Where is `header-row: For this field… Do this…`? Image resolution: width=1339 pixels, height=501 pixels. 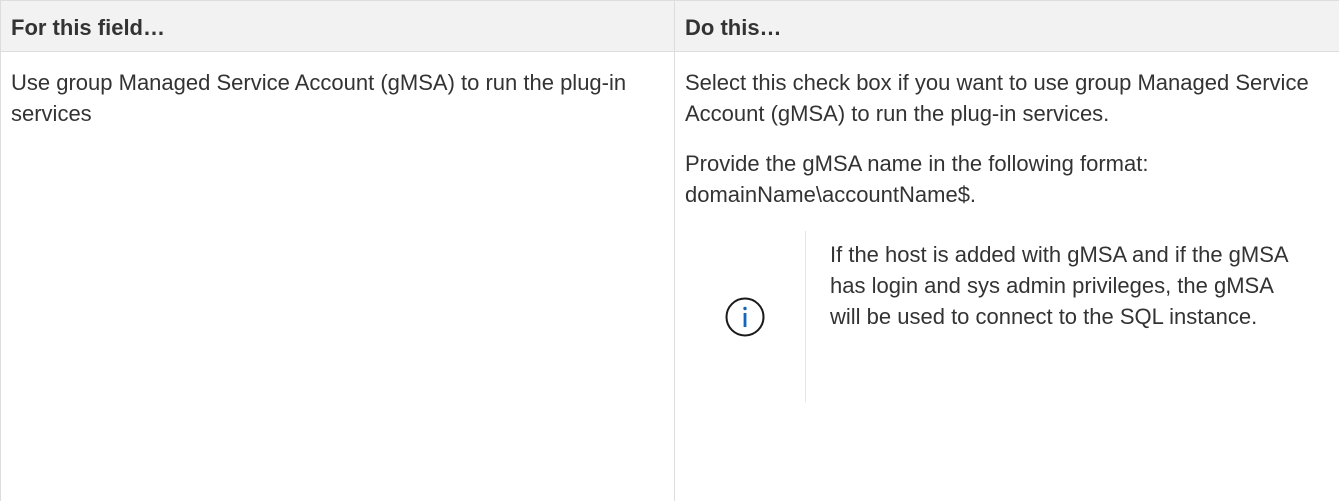 header-row: For this field… Do this… is located at coordinates (669, 26).